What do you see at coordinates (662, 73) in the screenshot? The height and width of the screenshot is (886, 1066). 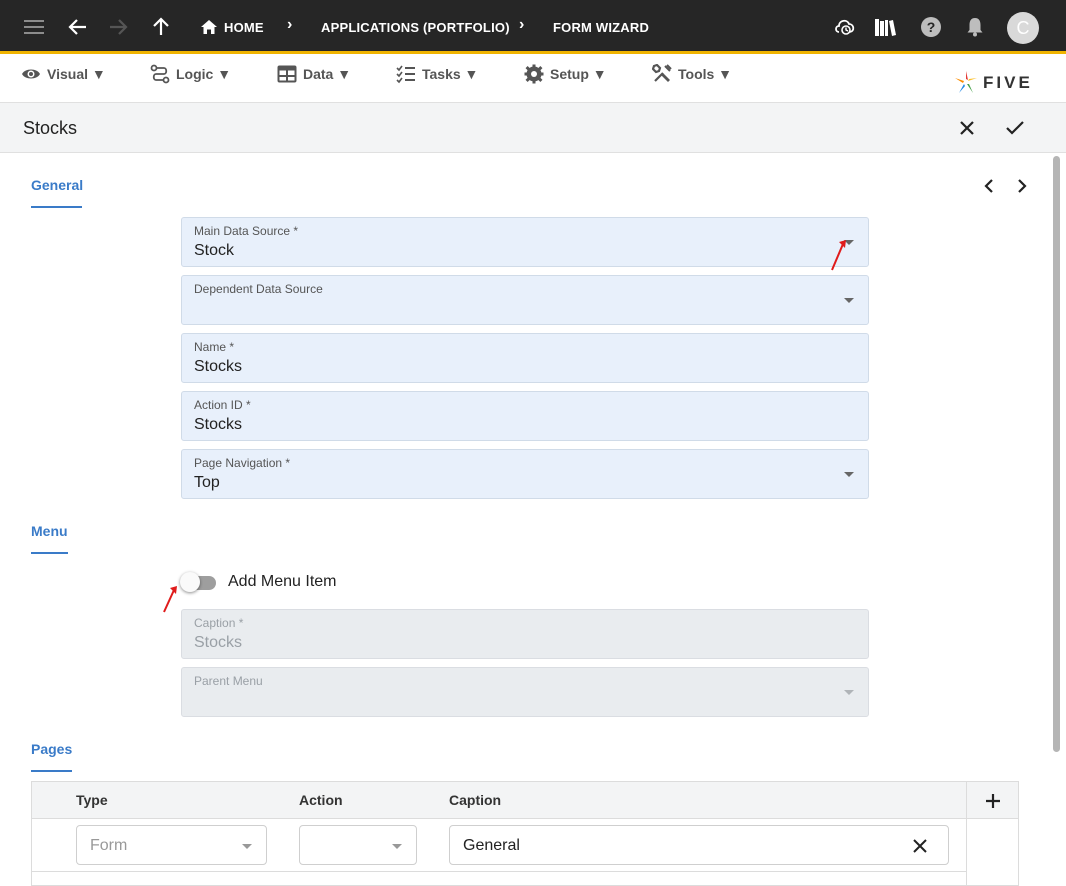 I see `wrench-icon` at bounding box center [662, 73].